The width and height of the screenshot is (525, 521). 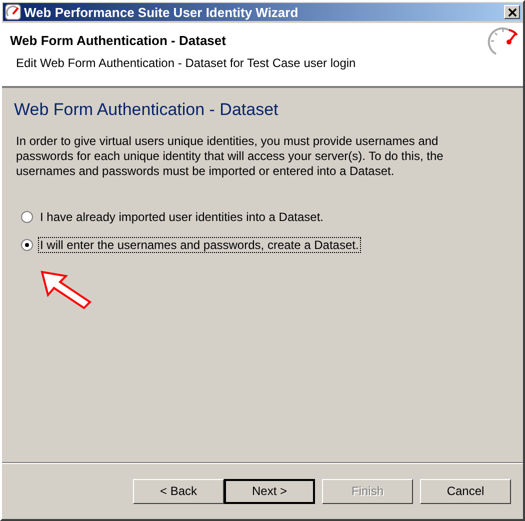 I want to click on page-heading: Web Form Authentication - Dataset, so click(x=147, y=110).